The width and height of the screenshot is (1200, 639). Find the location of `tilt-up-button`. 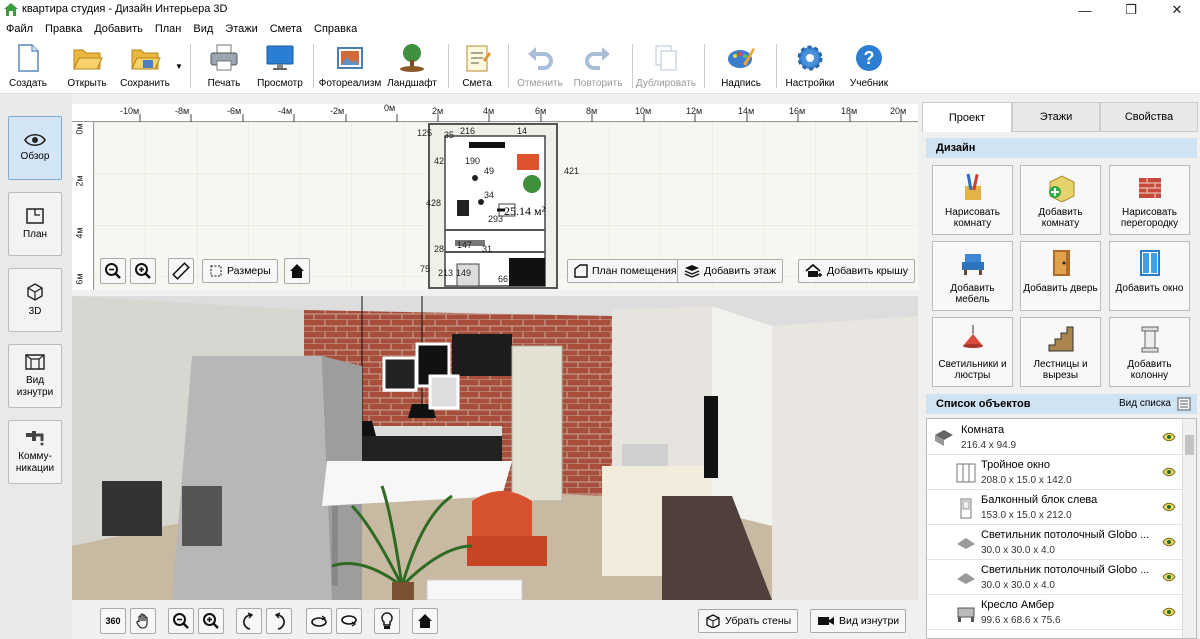

tilt-up-button is located at coordinates (319, 621).